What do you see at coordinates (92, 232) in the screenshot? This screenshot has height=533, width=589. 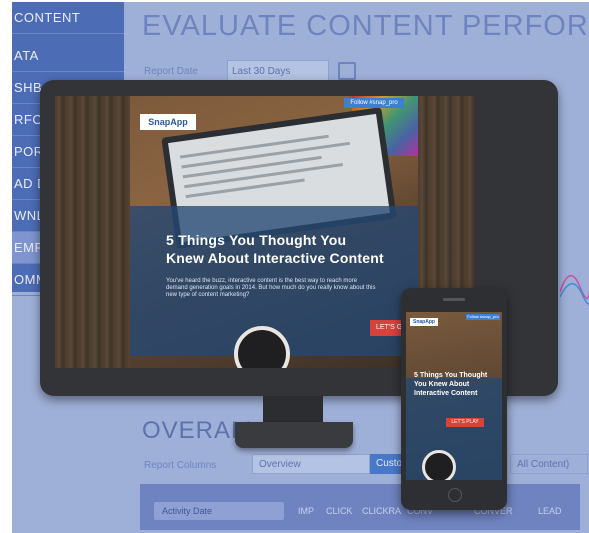 I see `wood-background-left` at bounding box center [92, 232].